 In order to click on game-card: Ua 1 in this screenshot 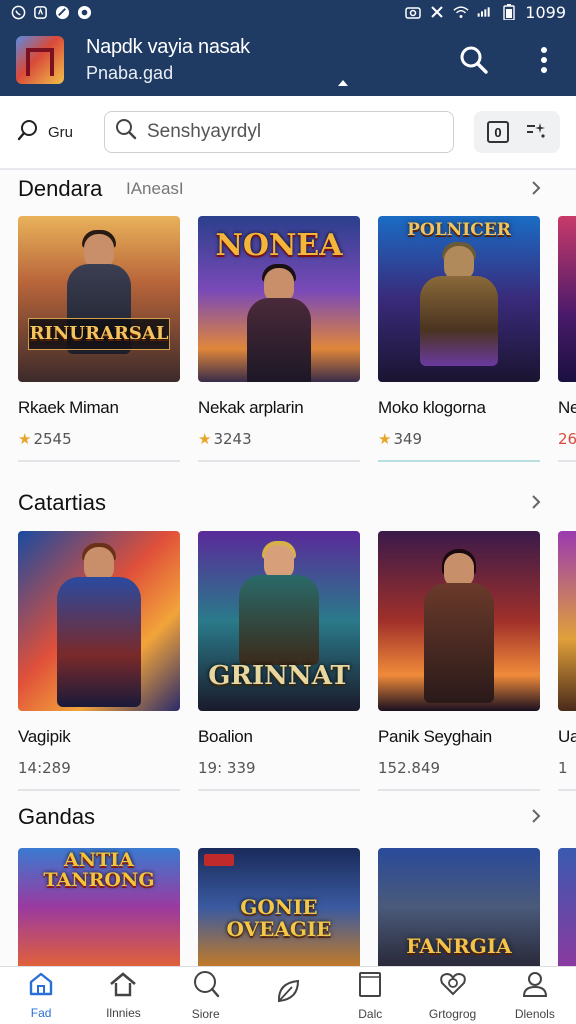, I will do `click(567, 661)`.